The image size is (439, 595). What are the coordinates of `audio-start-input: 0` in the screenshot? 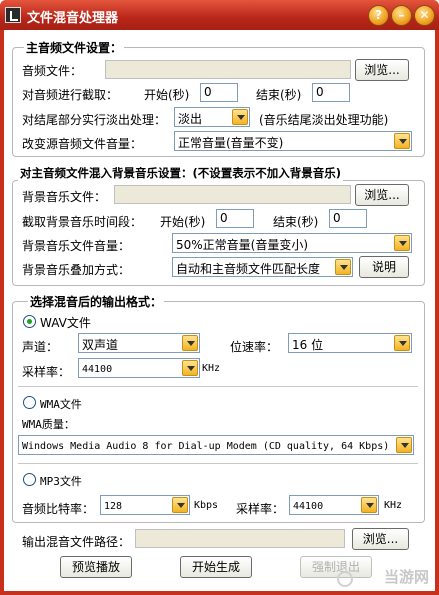 It's located at (219, 92).